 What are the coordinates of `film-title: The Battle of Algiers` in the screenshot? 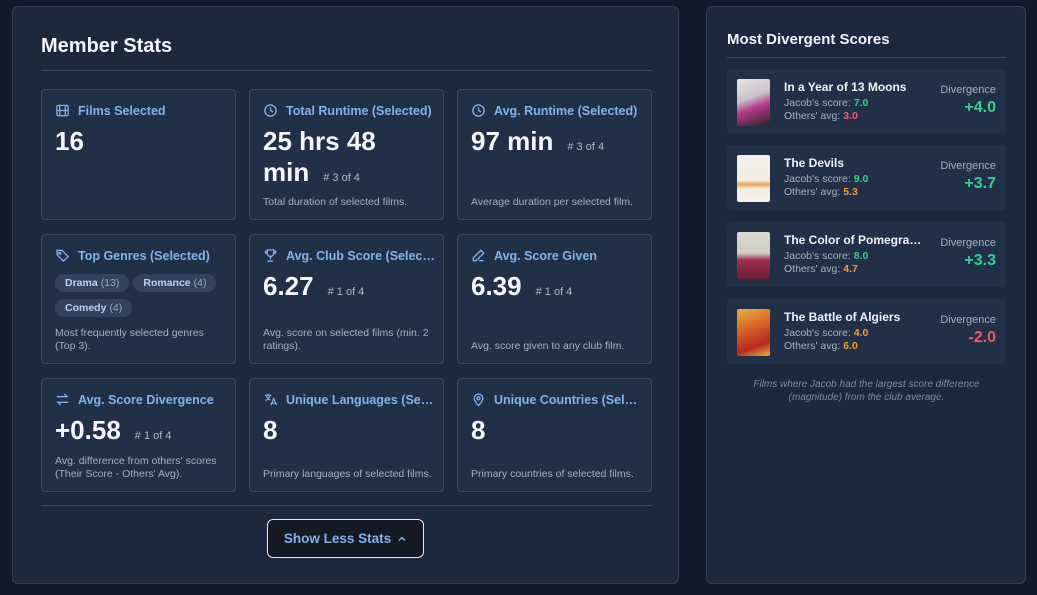 It's located at (842, 317).